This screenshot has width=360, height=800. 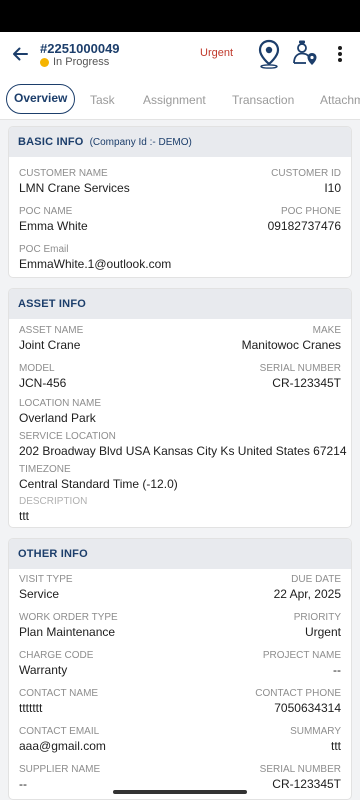 I want to click on poc-phone-field: POC PHONE 09182737476, so click(x=304, y=220).